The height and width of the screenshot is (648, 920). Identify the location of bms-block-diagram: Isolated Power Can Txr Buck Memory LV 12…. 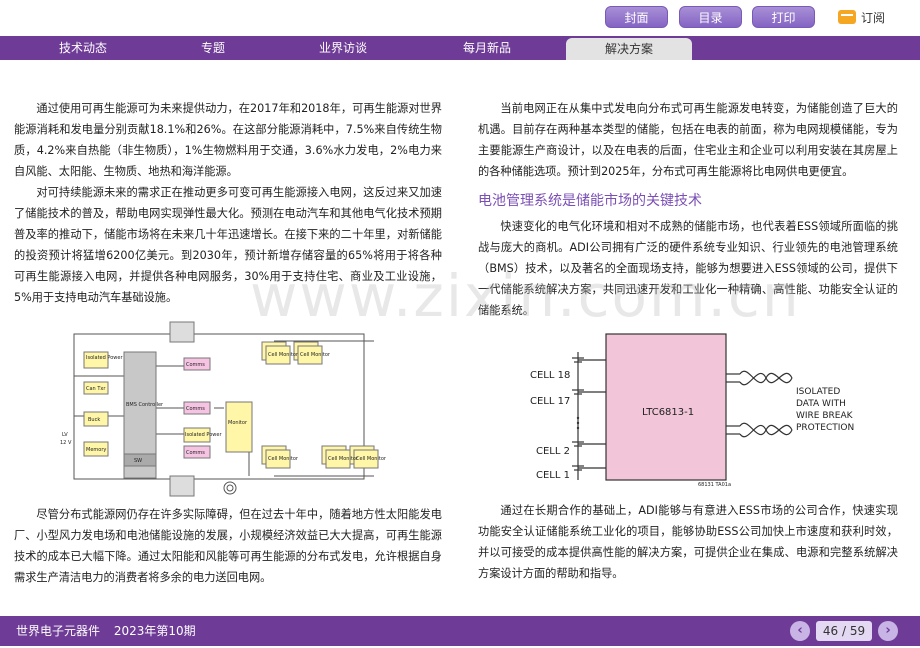
(223, 409).